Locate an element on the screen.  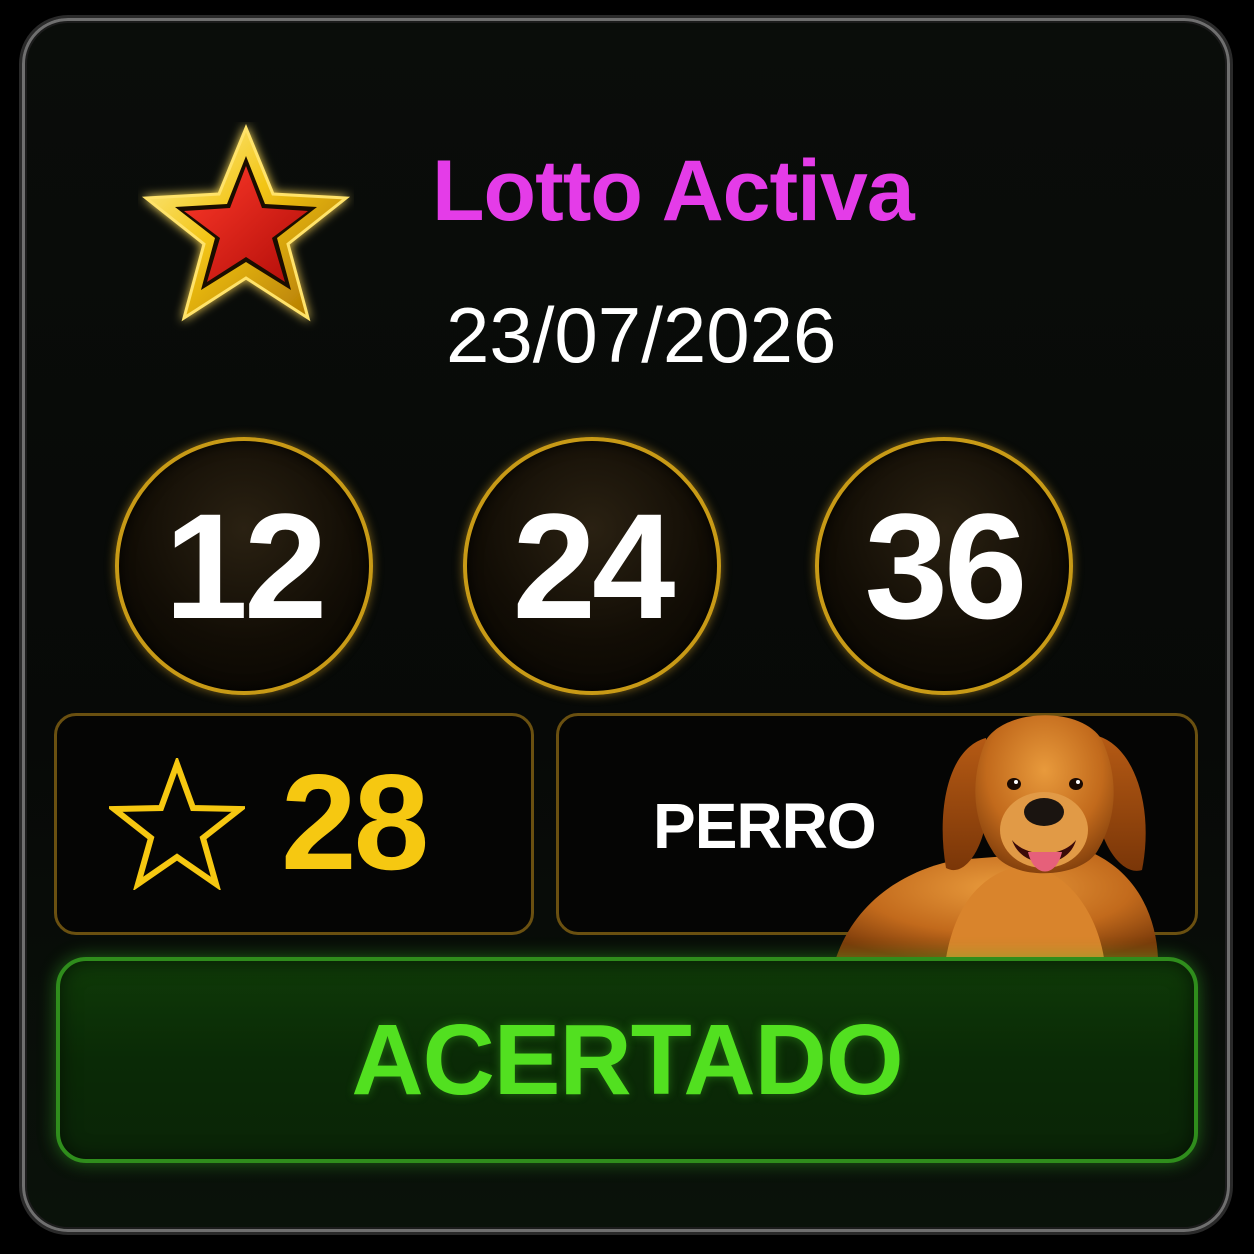
result-status-label: ACERTADO is located at coordinates (627, 1060).